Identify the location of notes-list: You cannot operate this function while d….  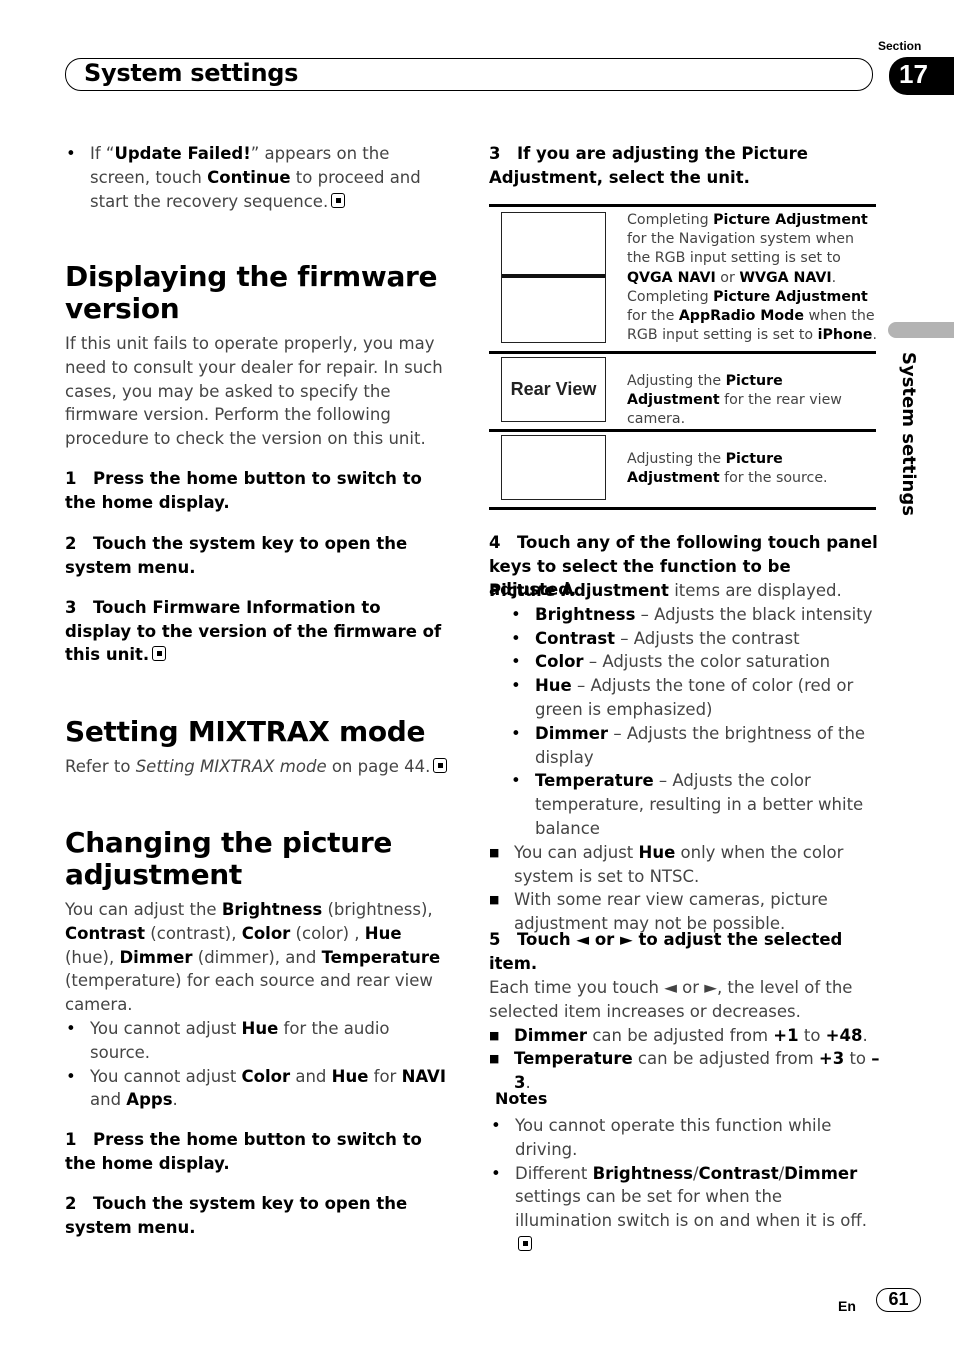
(686, 1185).